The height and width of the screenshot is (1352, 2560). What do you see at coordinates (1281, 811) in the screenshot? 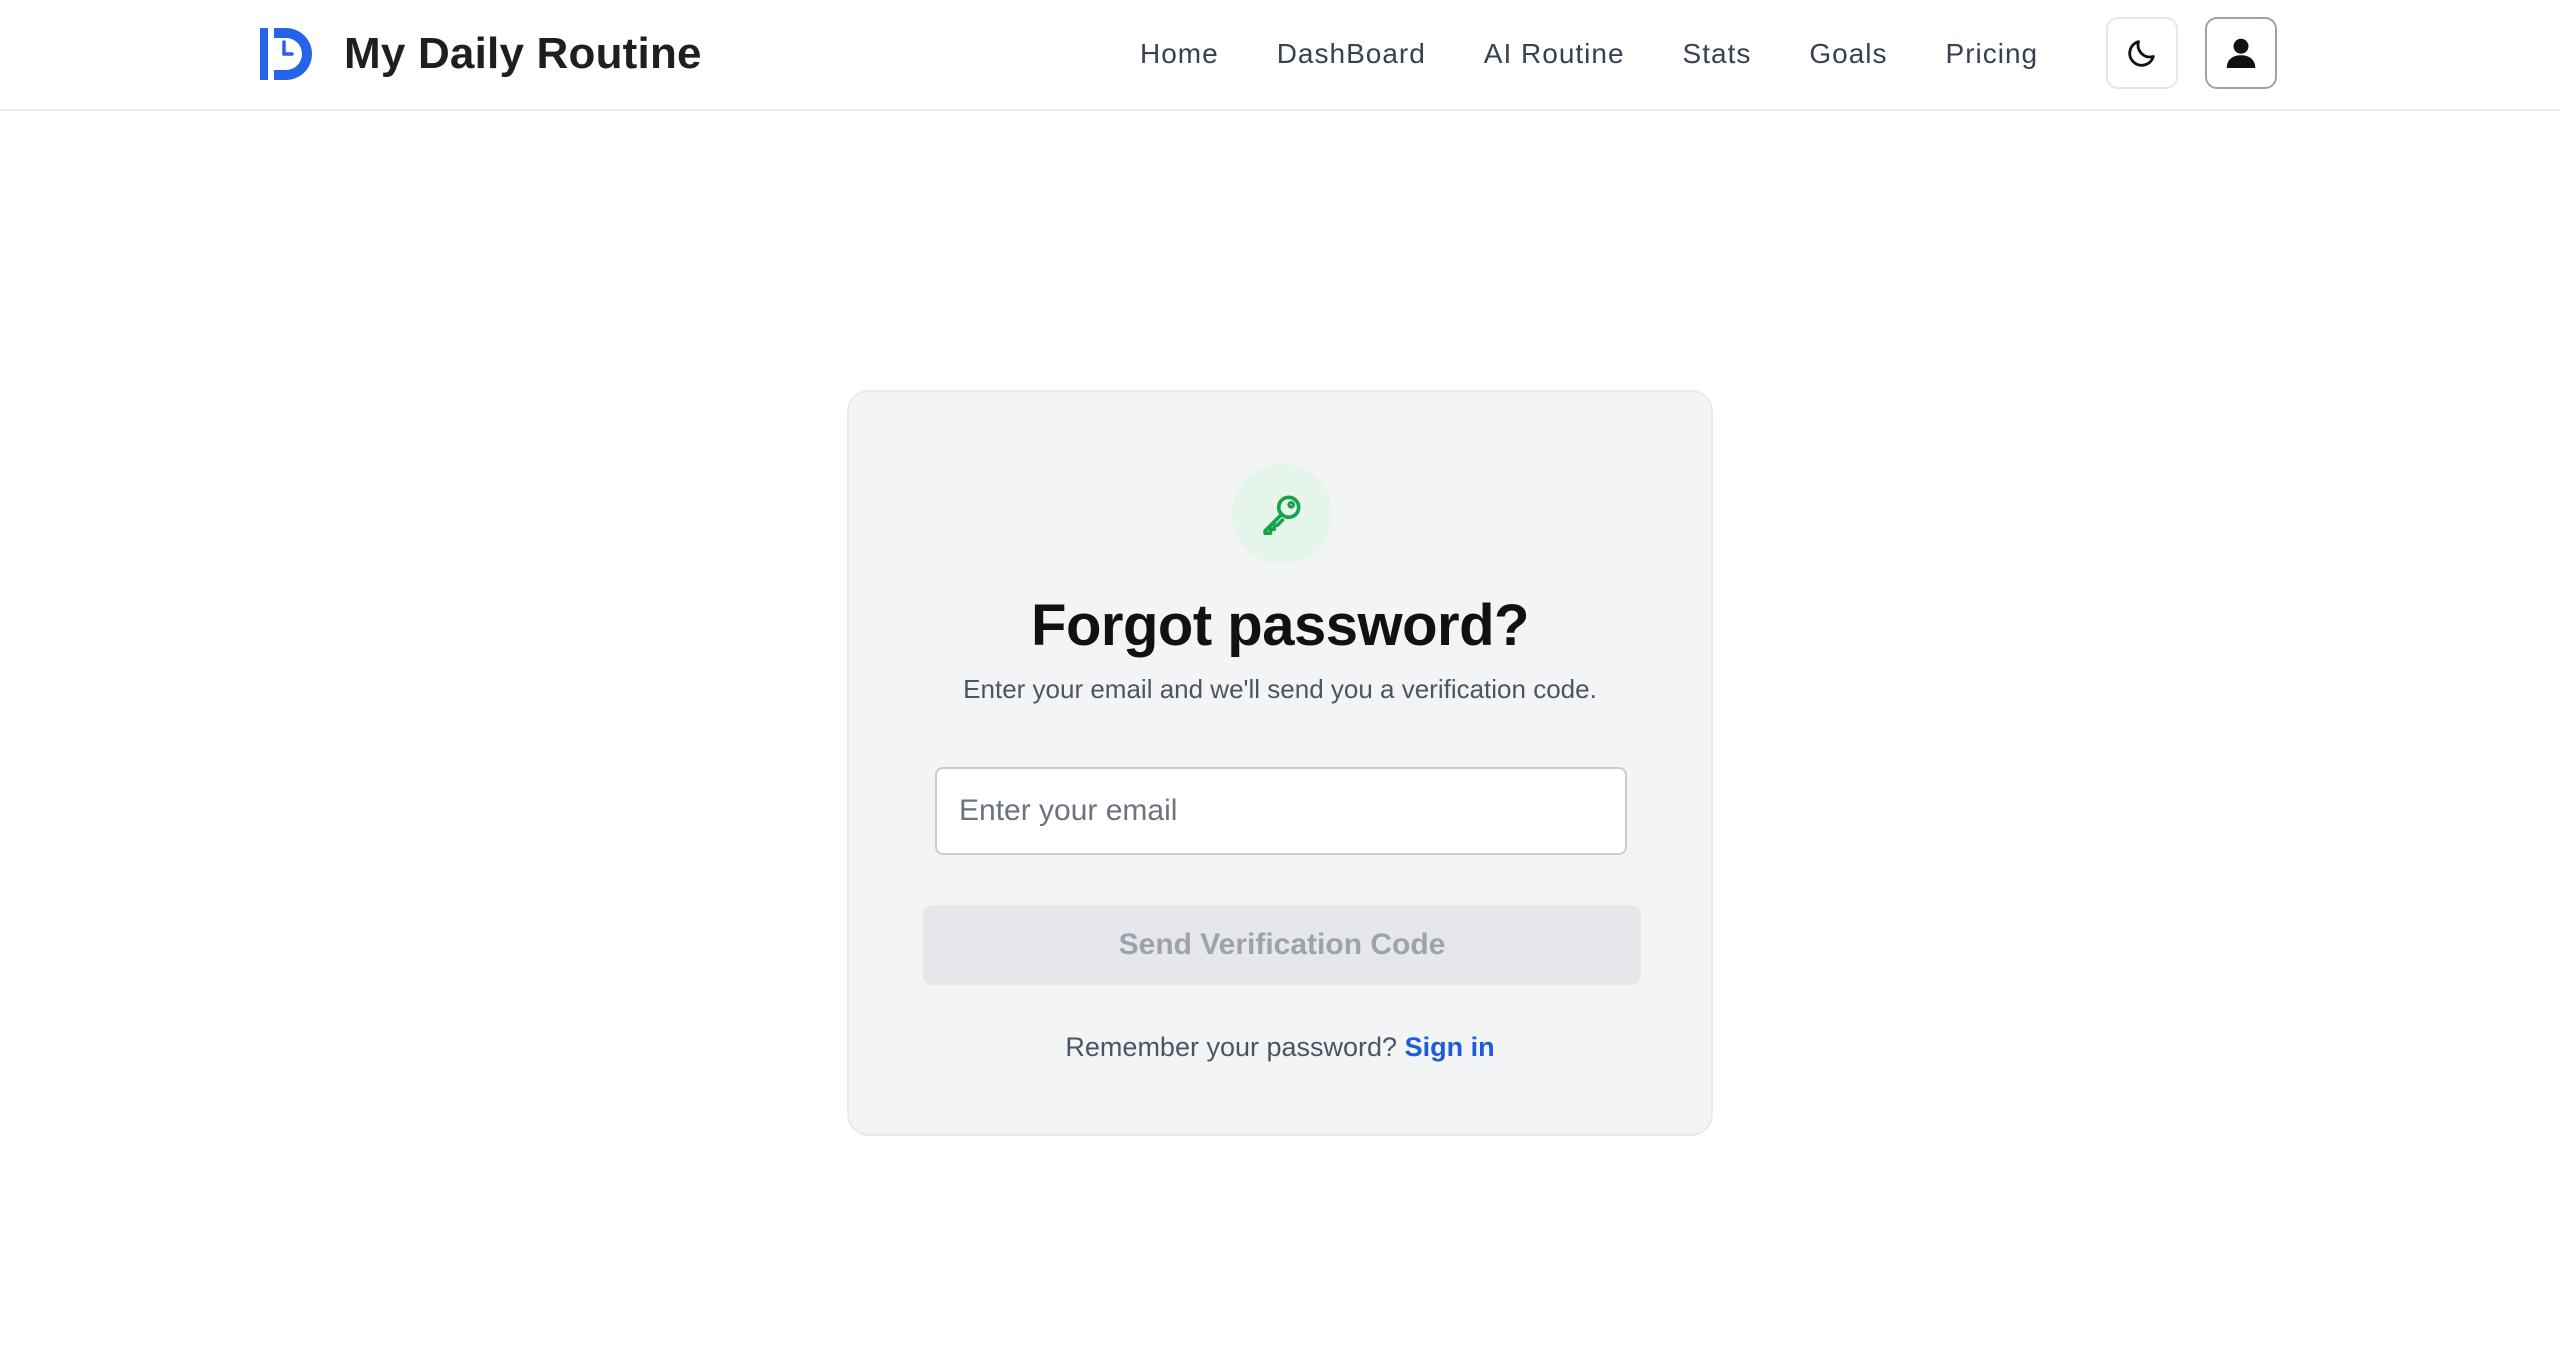
I see `email-input` at bounding box center [1281, 811].